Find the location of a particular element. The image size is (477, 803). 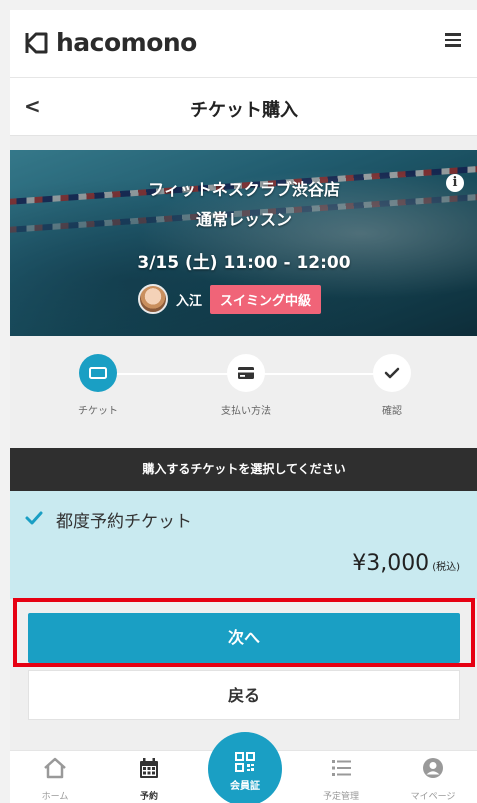

ticket-name: 都度予約チケット is located at coordinates (124, 522).